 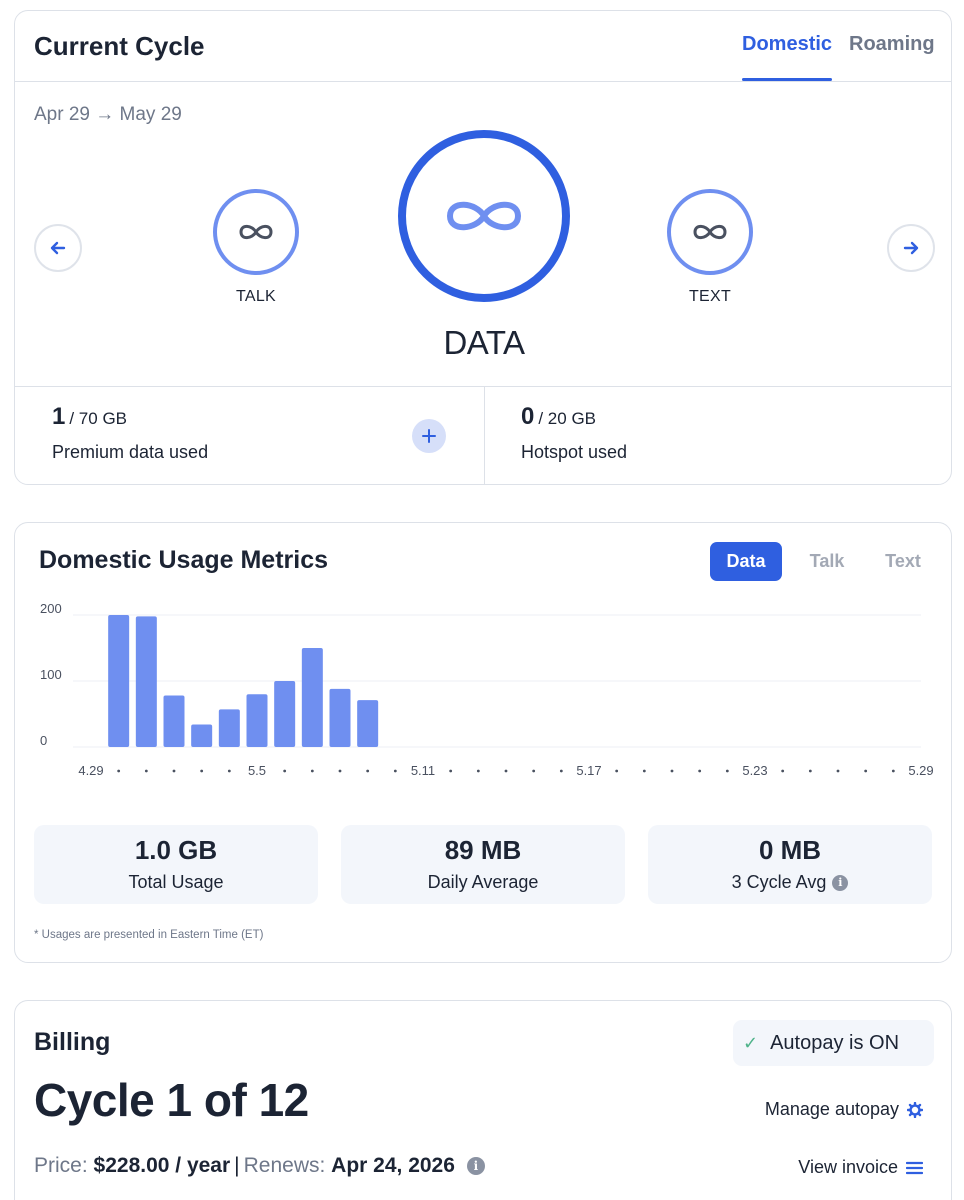 I want to click on bar-4.29, so click(x=119, y=681).